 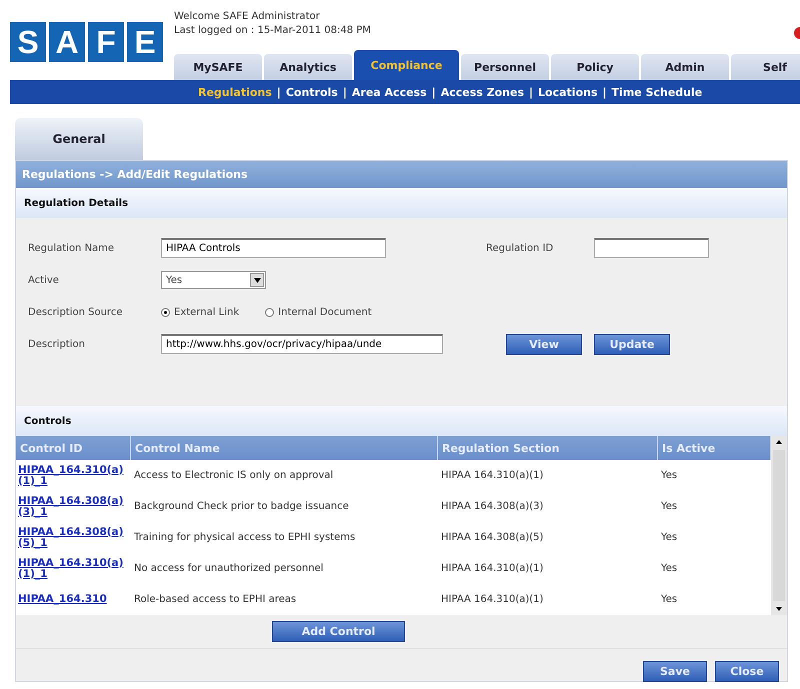 What do you see at coordinates (765, 67) in the screenshot?
I see `nav-tab: Self` at bounding box center [765, 67].